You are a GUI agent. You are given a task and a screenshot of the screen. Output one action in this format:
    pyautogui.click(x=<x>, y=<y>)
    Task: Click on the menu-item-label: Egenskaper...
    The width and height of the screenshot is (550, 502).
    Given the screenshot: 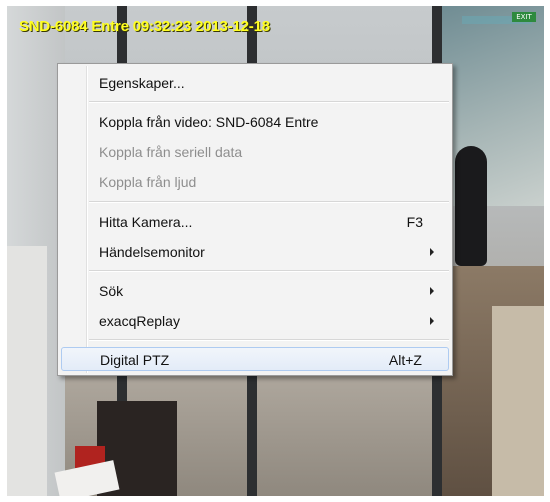 What is the action you would take?
    pyautogui.click(x=142, y=83)
    